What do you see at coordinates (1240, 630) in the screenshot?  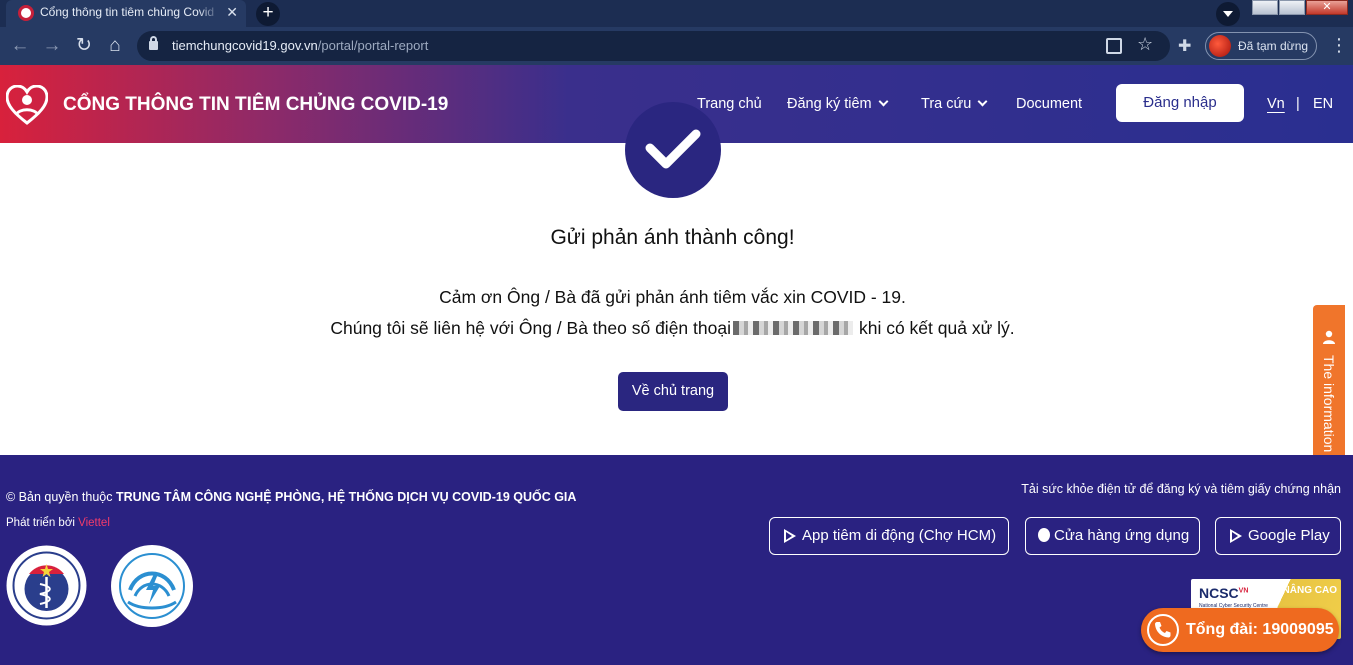 I see `hotline-button: Tổng đài: 19009095` at bounding box center [1240, 630].